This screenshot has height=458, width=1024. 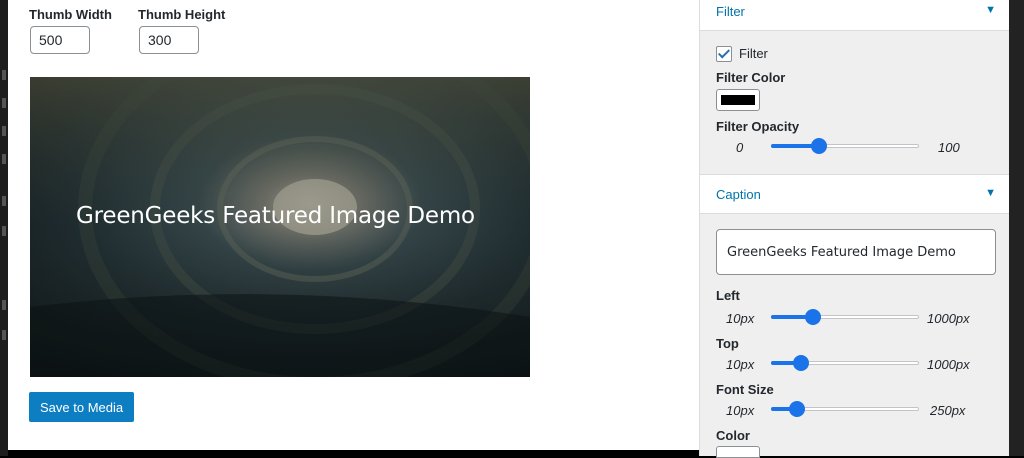 What do you see at coordinates (855, 194) in the screenshot?
I see `caption-section-header: Caption ▼` at bounding box center [855, 194].